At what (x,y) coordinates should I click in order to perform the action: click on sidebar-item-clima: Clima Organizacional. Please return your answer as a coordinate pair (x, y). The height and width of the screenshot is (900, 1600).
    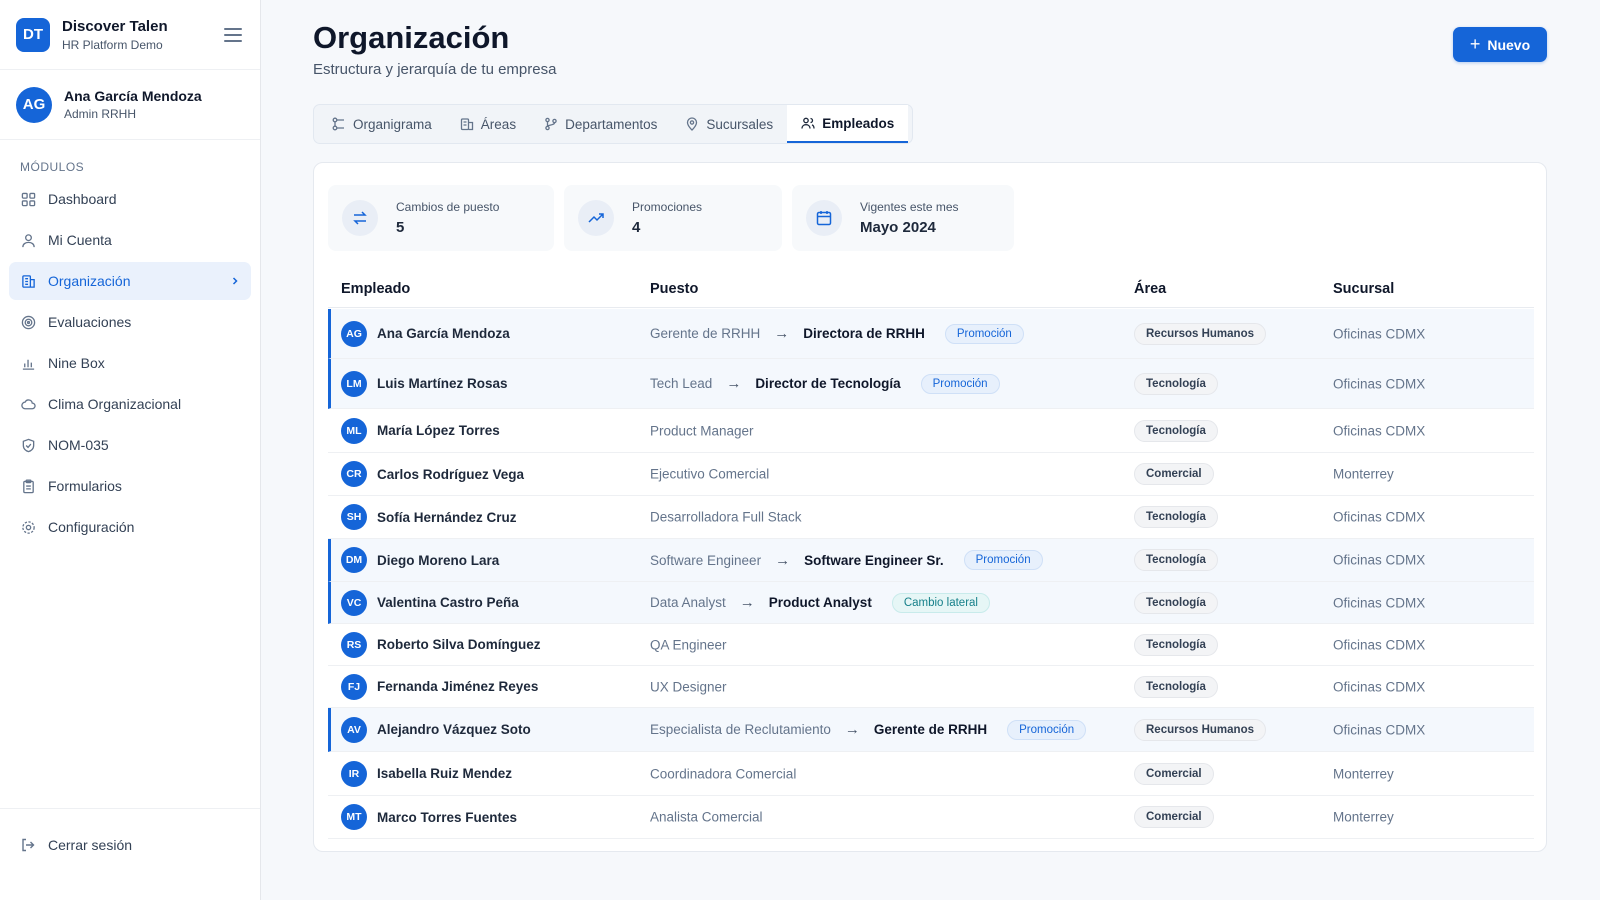
    Looking at the image, I should click on (130, 404).